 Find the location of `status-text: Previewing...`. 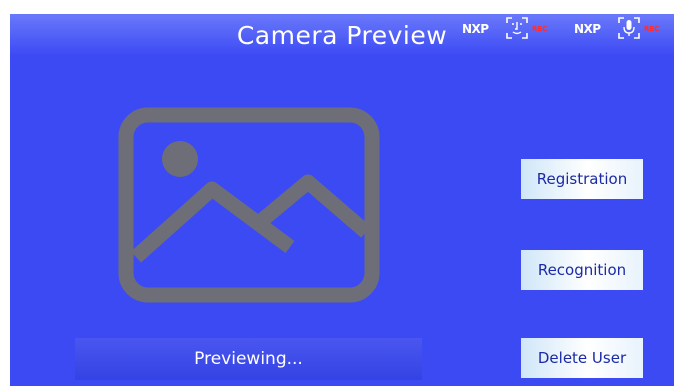

status-text: Previewing... is located at coordinates (248, 359).